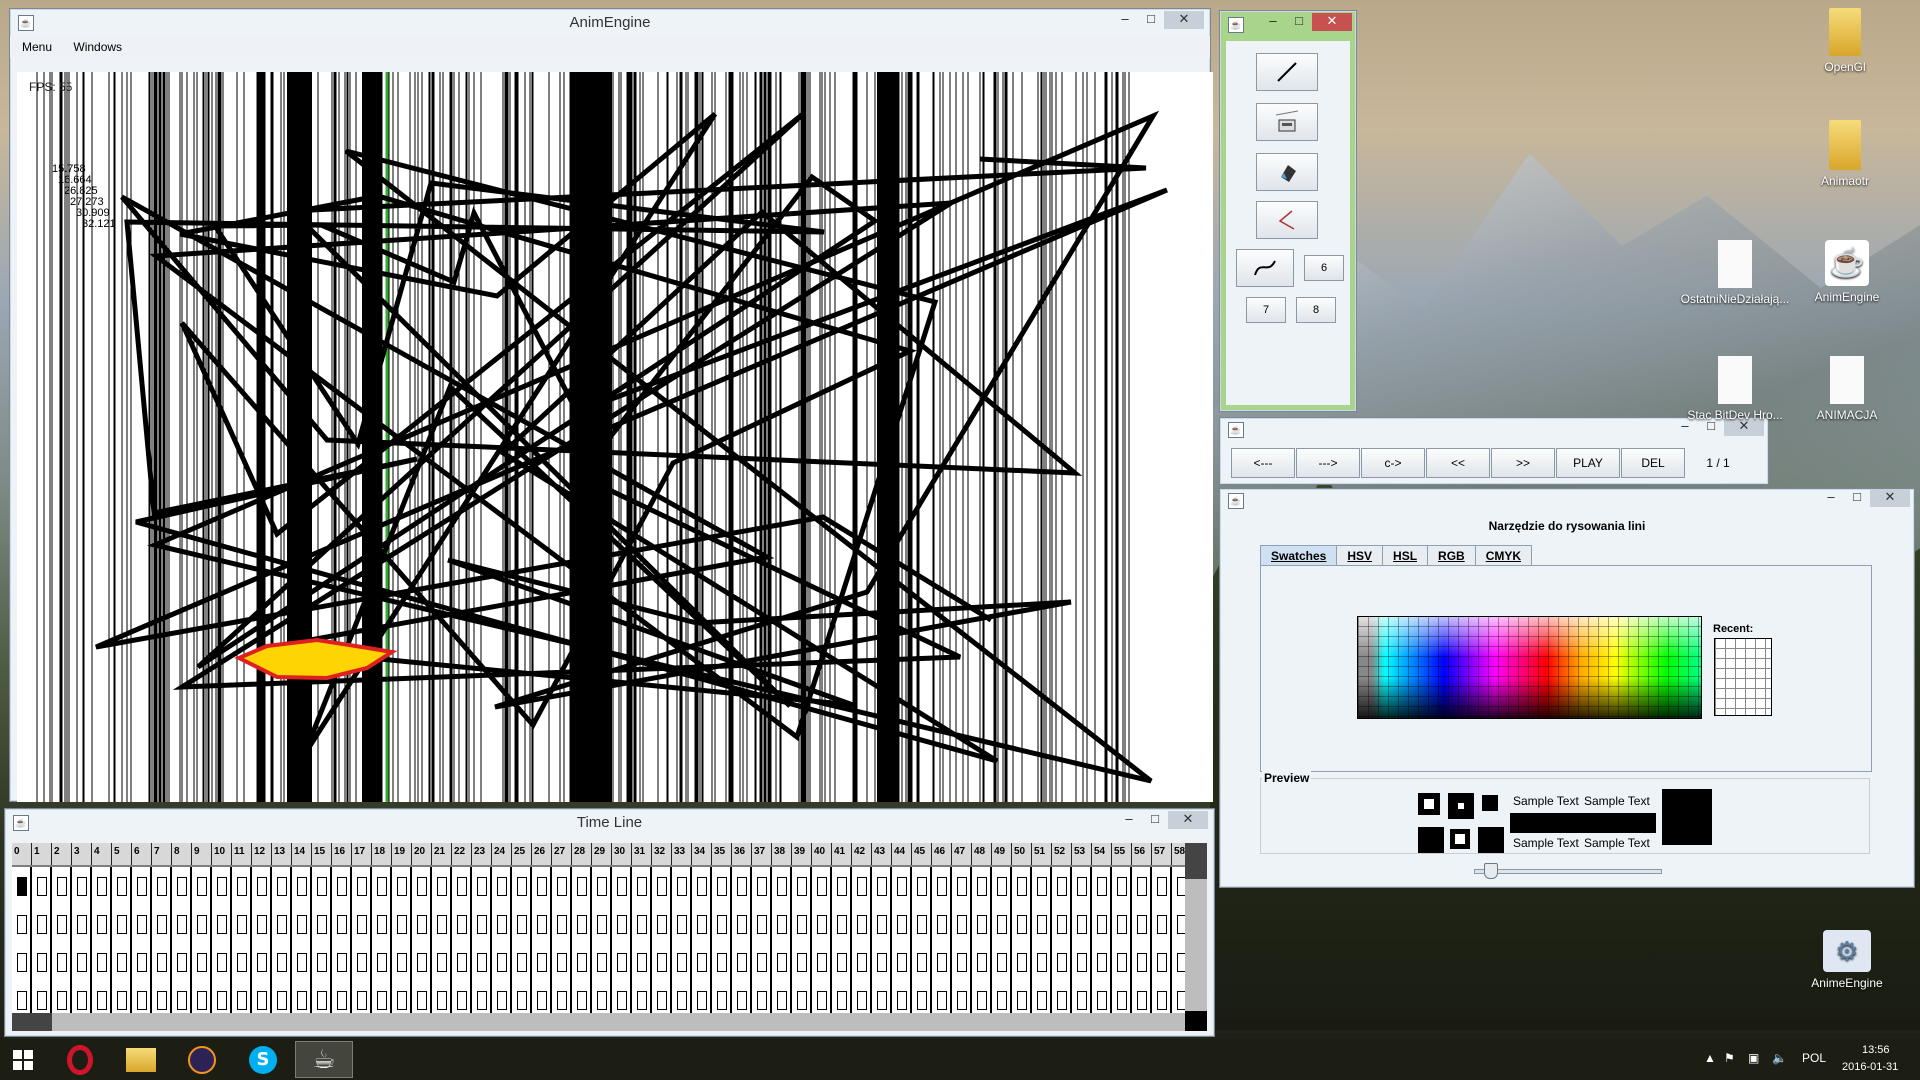  I want to click on close-button: ✕, so click(1188, 820).